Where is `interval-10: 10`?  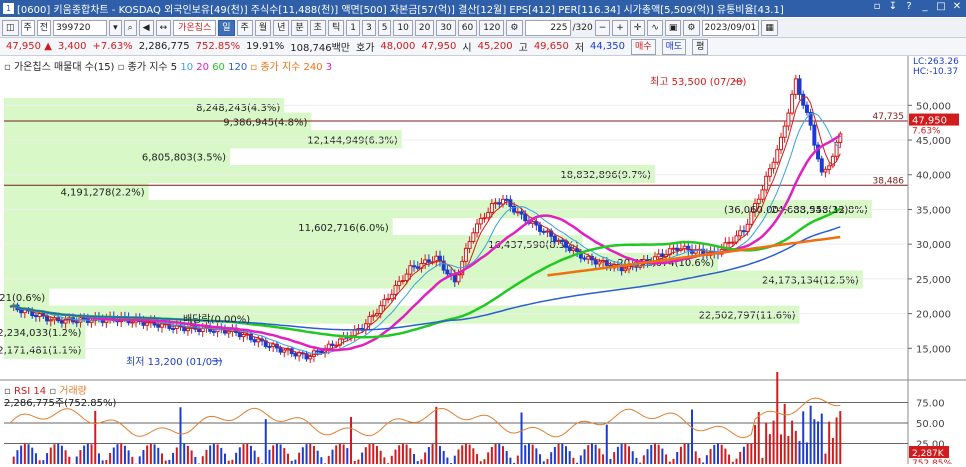 interval-10: 10 is located at coordinates (402, 28).